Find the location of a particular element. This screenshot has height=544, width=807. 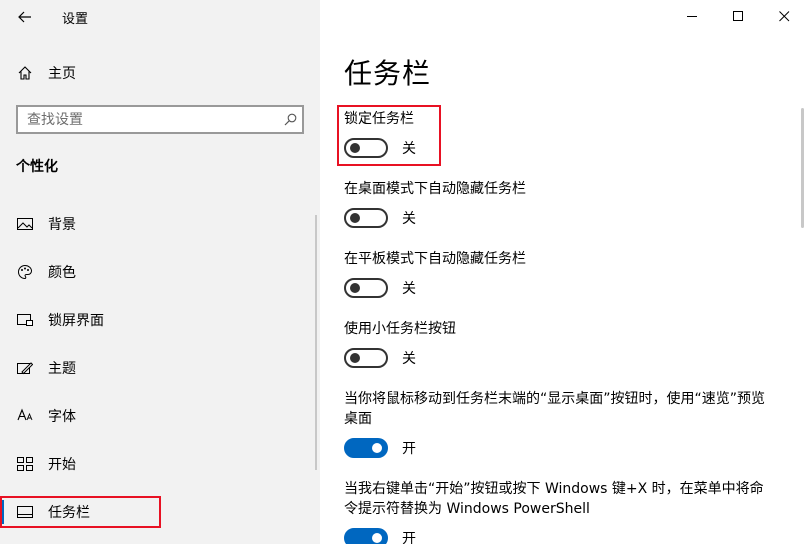

setting-peek-desktop: 当你将鼠标移动到任务栏末端的“显示桌面”按钮时，使用“速览”预览桌面 开 is located at coordinates (559, 424).